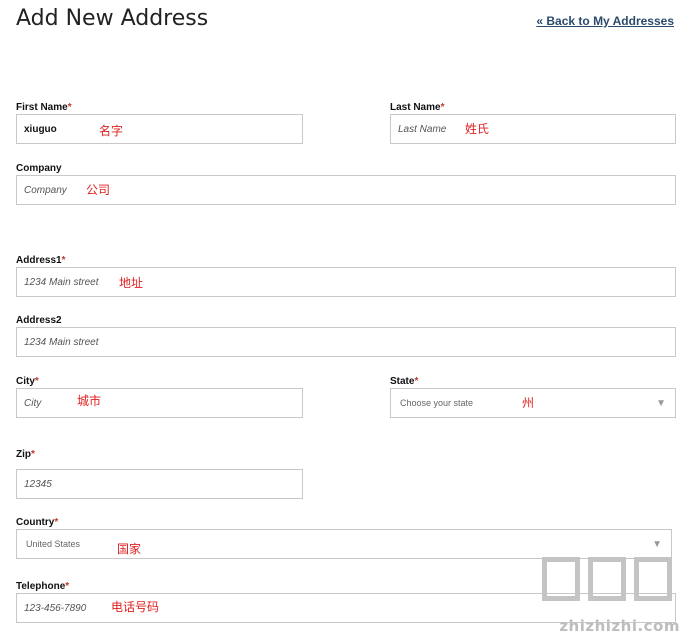 This screenshot has width=688, height=641. I want to click on address1-field-box, so click(346, 282).